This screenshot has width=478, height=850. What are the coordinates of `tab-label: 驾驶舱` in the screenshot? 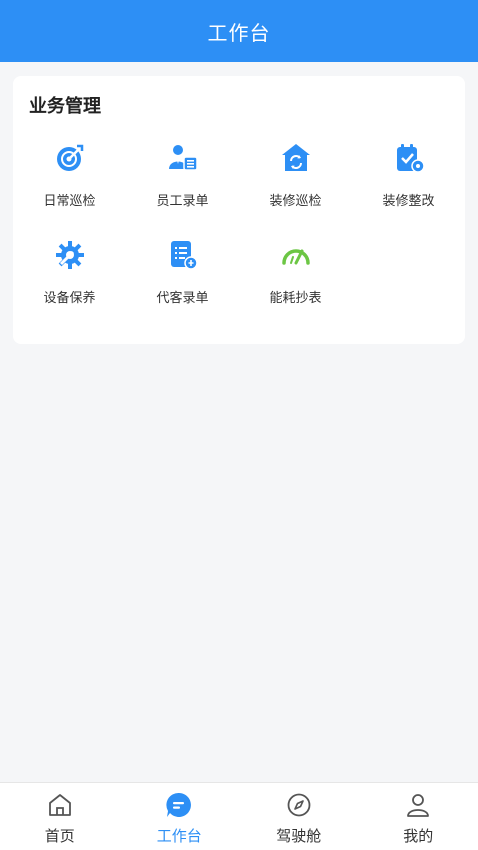 It's located at (299, 836).